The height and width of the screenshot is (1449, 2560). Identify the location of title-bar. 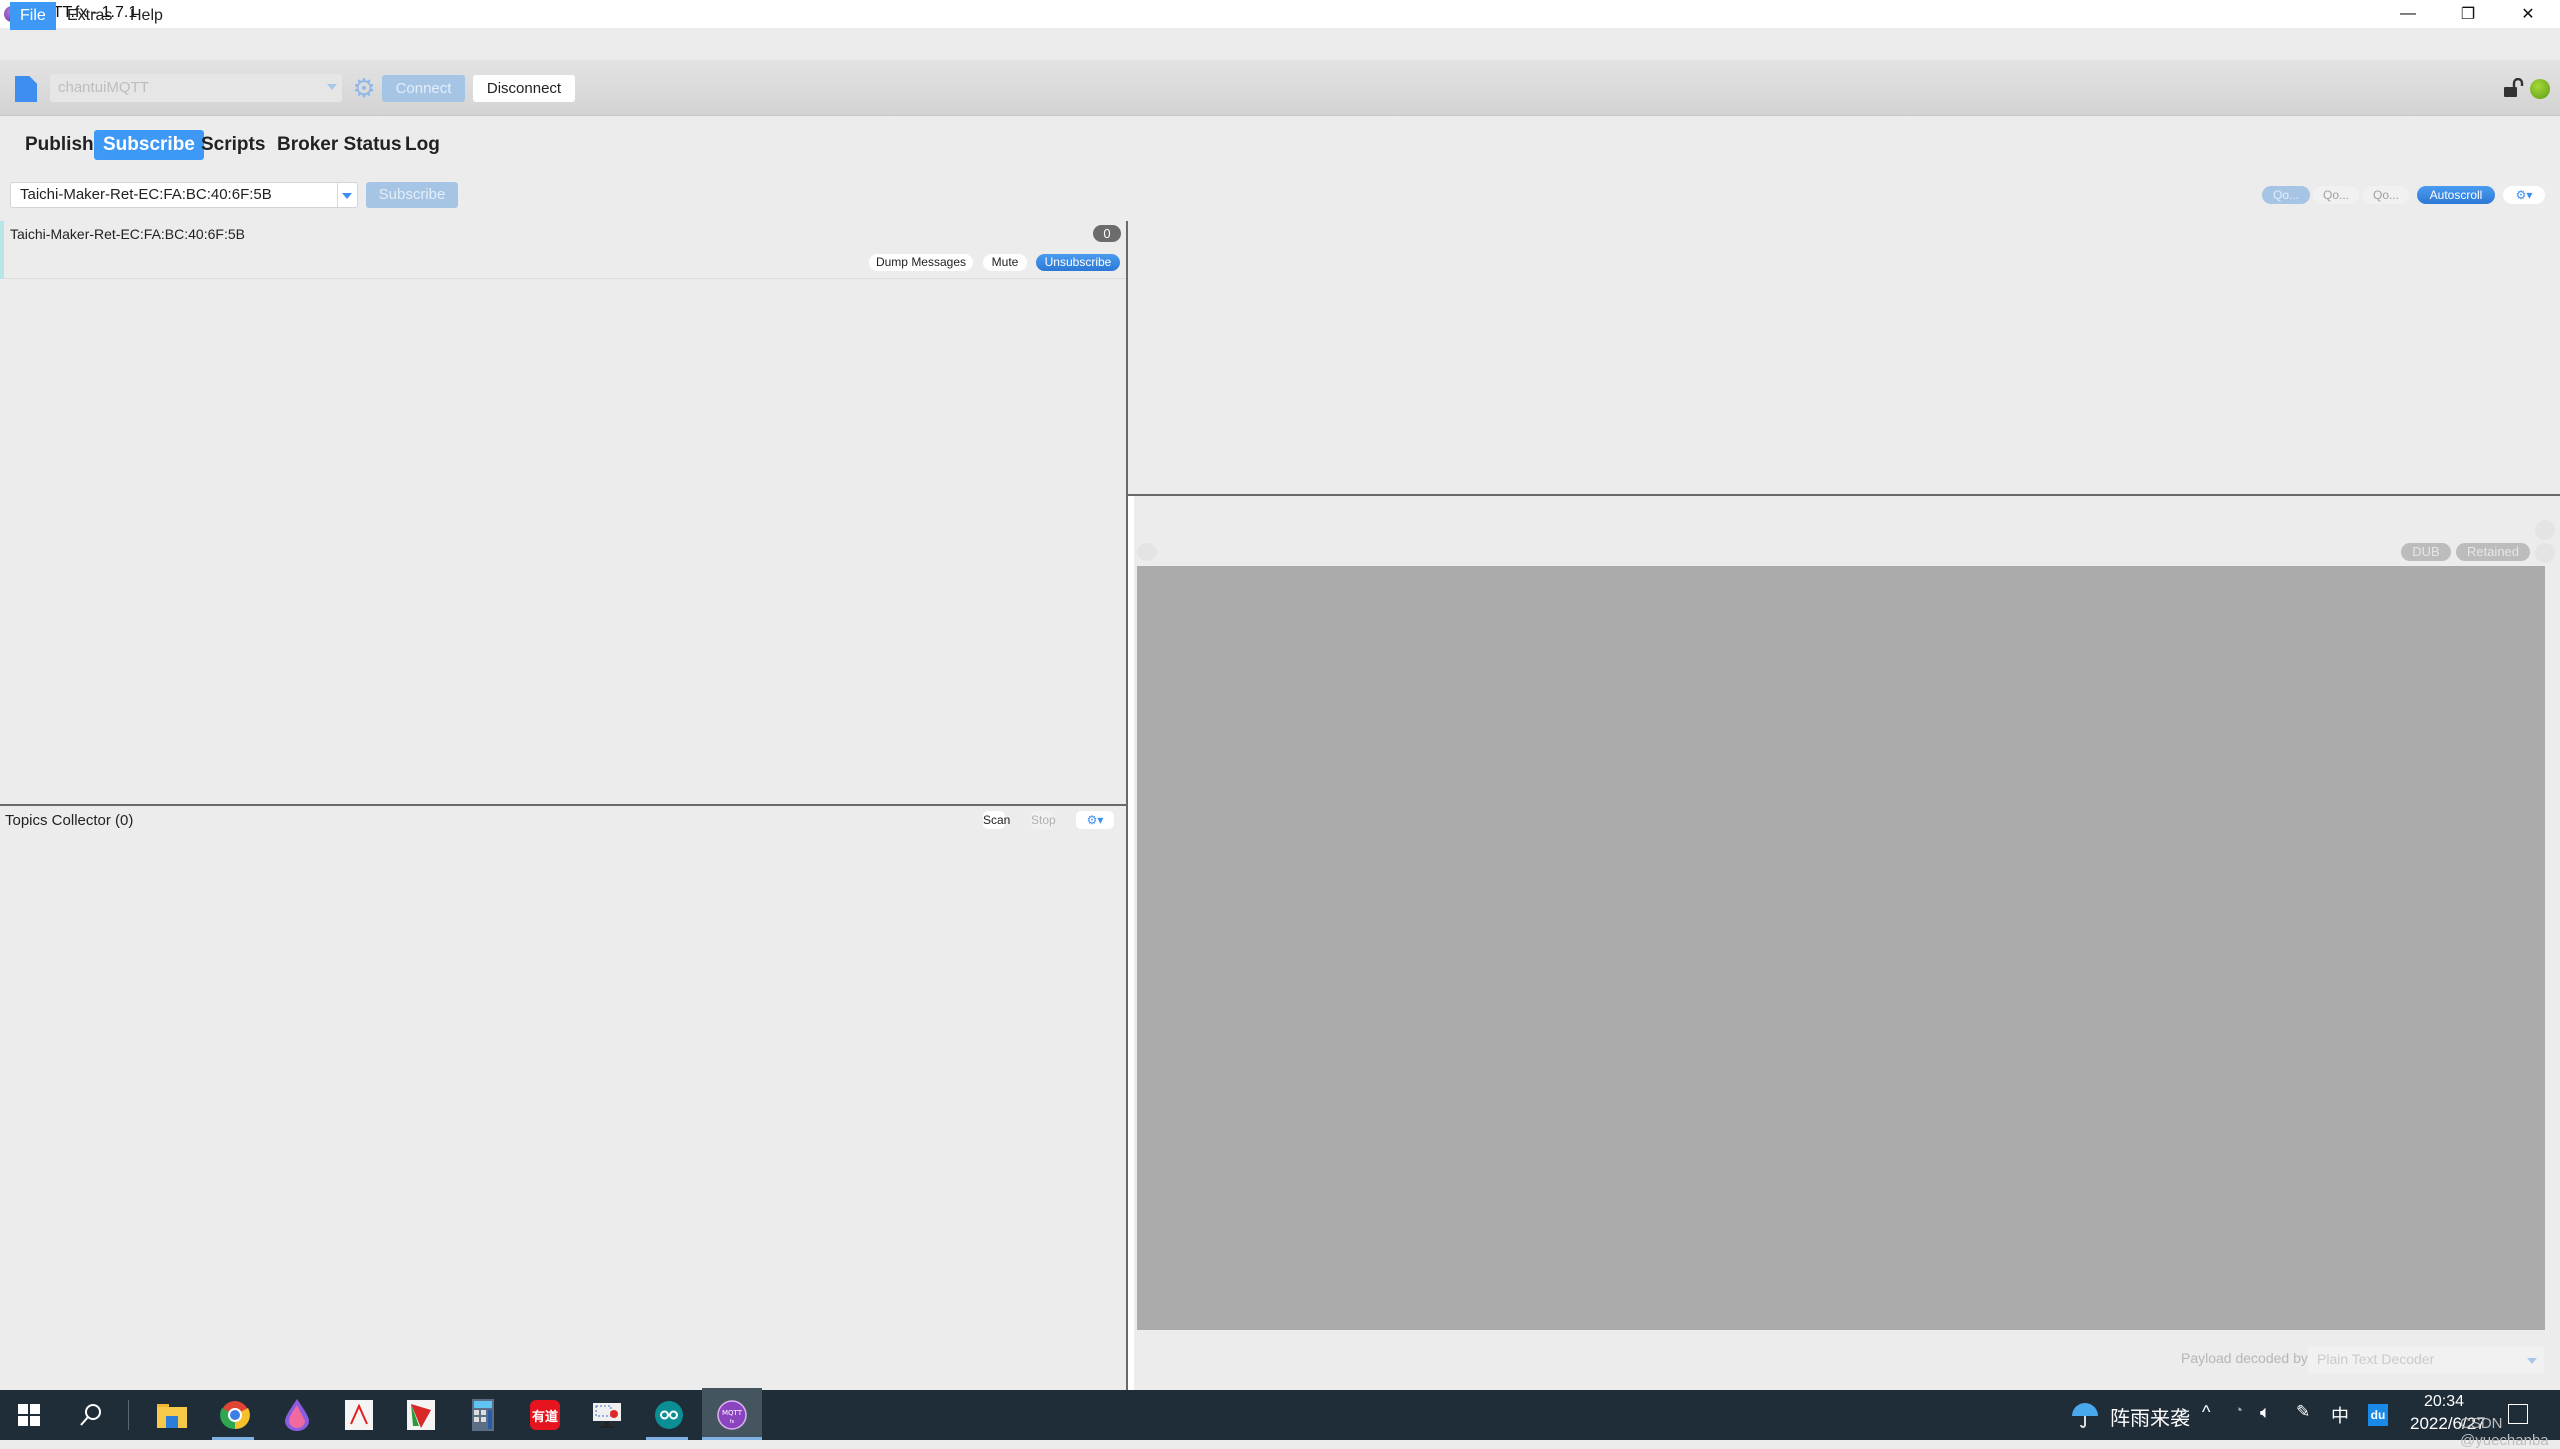
(1280, 14).